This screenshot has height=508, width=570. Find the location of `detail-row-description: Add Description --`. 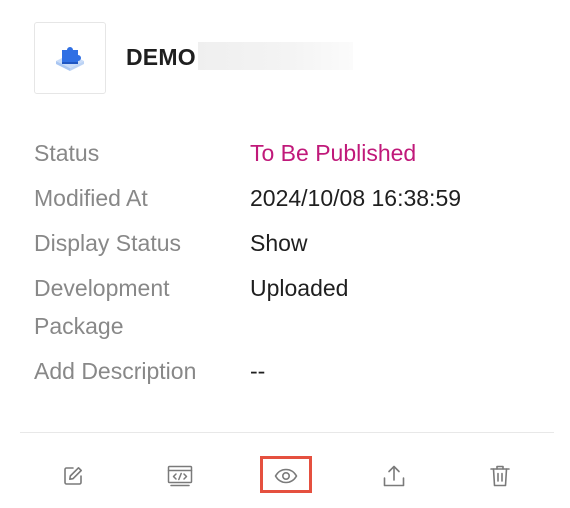

detail-row-description: Add Description -- is located at coordinates (289, 371).